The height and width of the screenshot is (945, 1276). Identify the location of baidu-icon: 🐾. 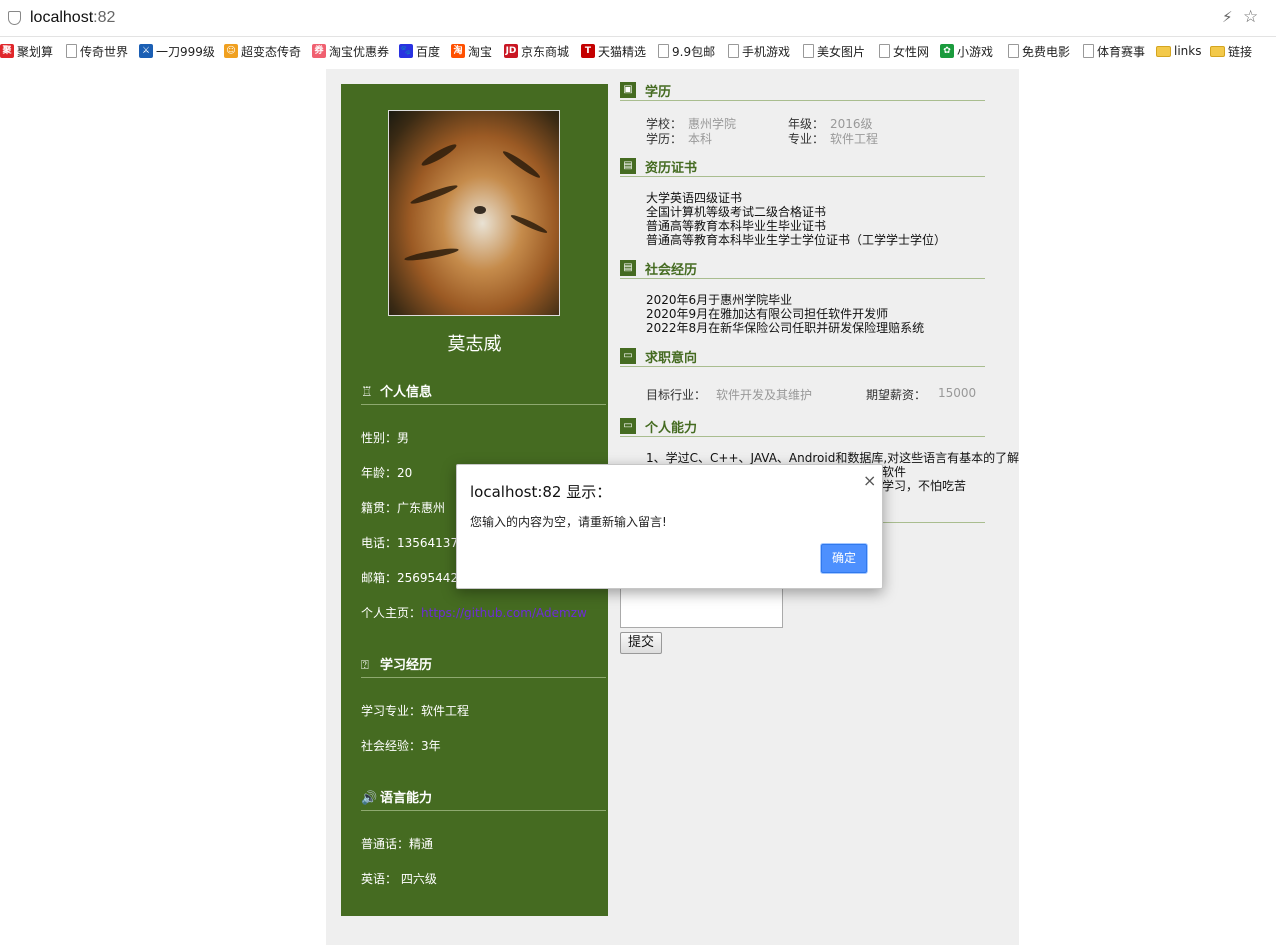
(406, 51).